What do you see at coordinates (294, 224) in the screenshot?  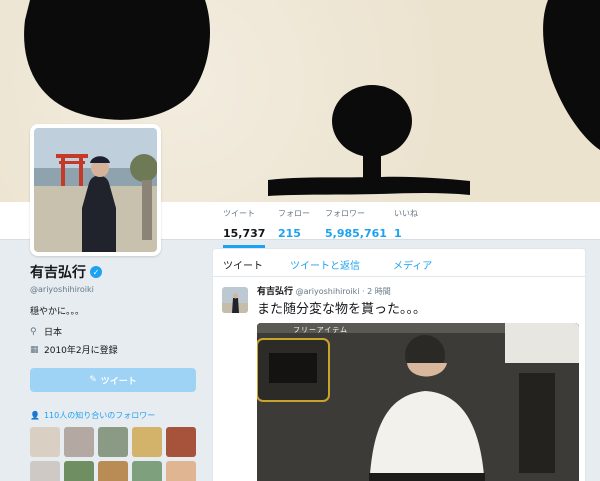 I see `stat-following: フォロー 215` at bounding box center [294, 224].